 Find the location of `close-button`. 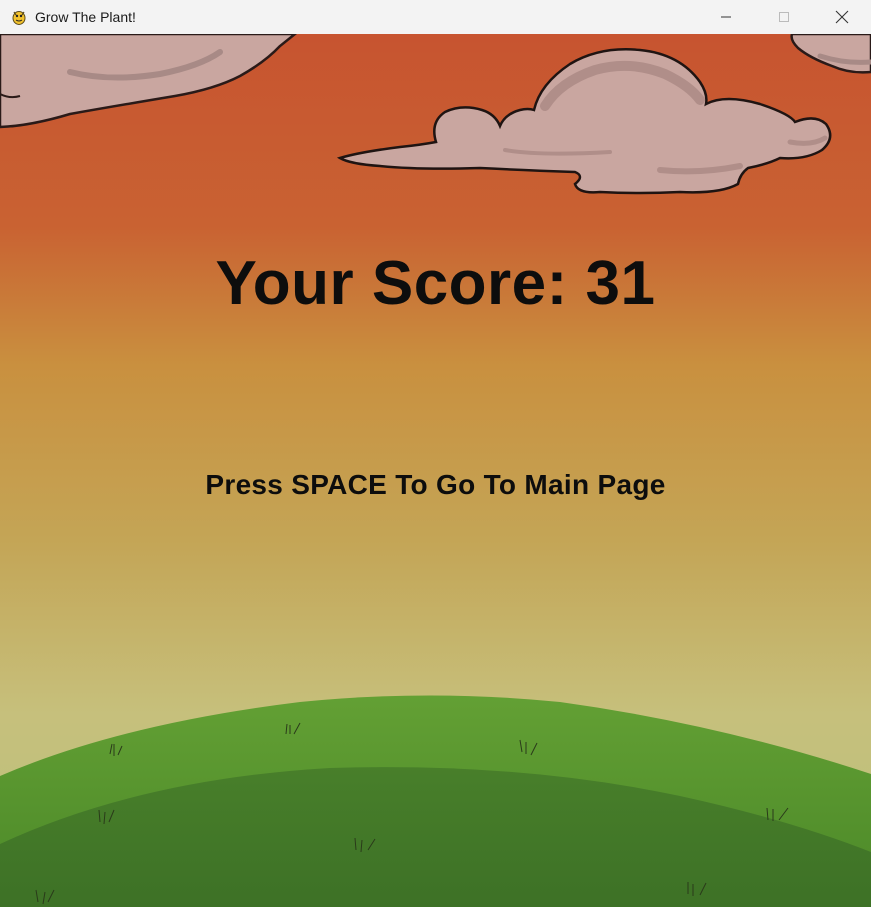

close-button is located at coordinates (842, 17).